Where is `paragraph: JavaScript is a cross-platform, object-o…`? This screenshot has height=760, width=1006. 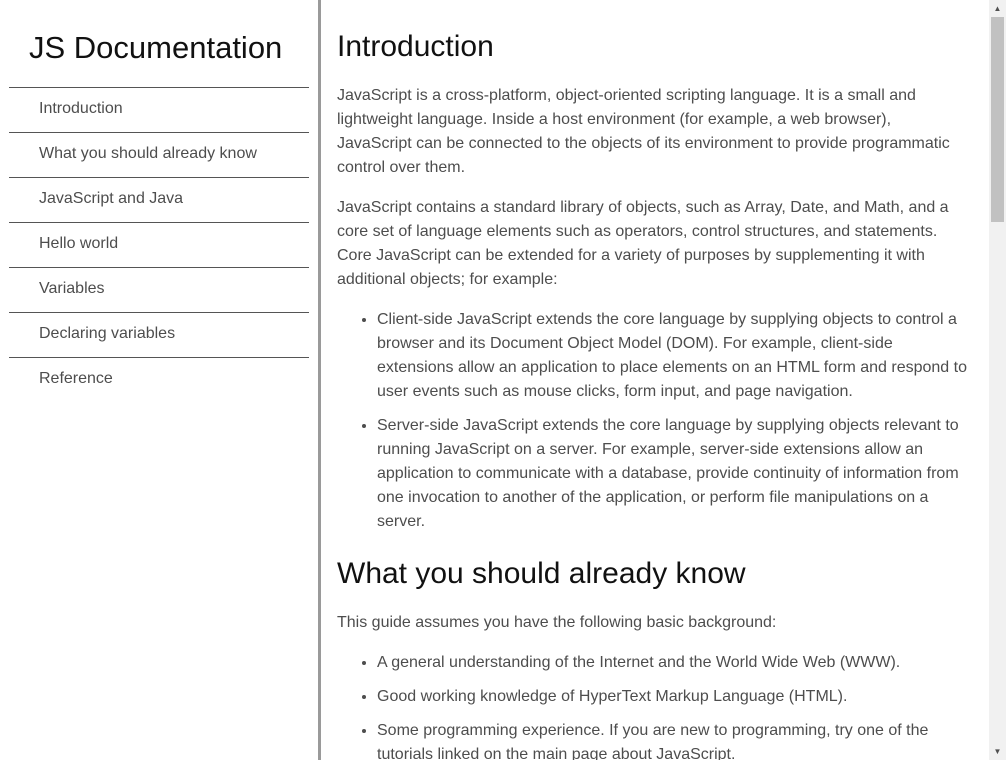 paragraph: JavaScript is a cross-platform, object-o… is located at coordinates (643, 131).